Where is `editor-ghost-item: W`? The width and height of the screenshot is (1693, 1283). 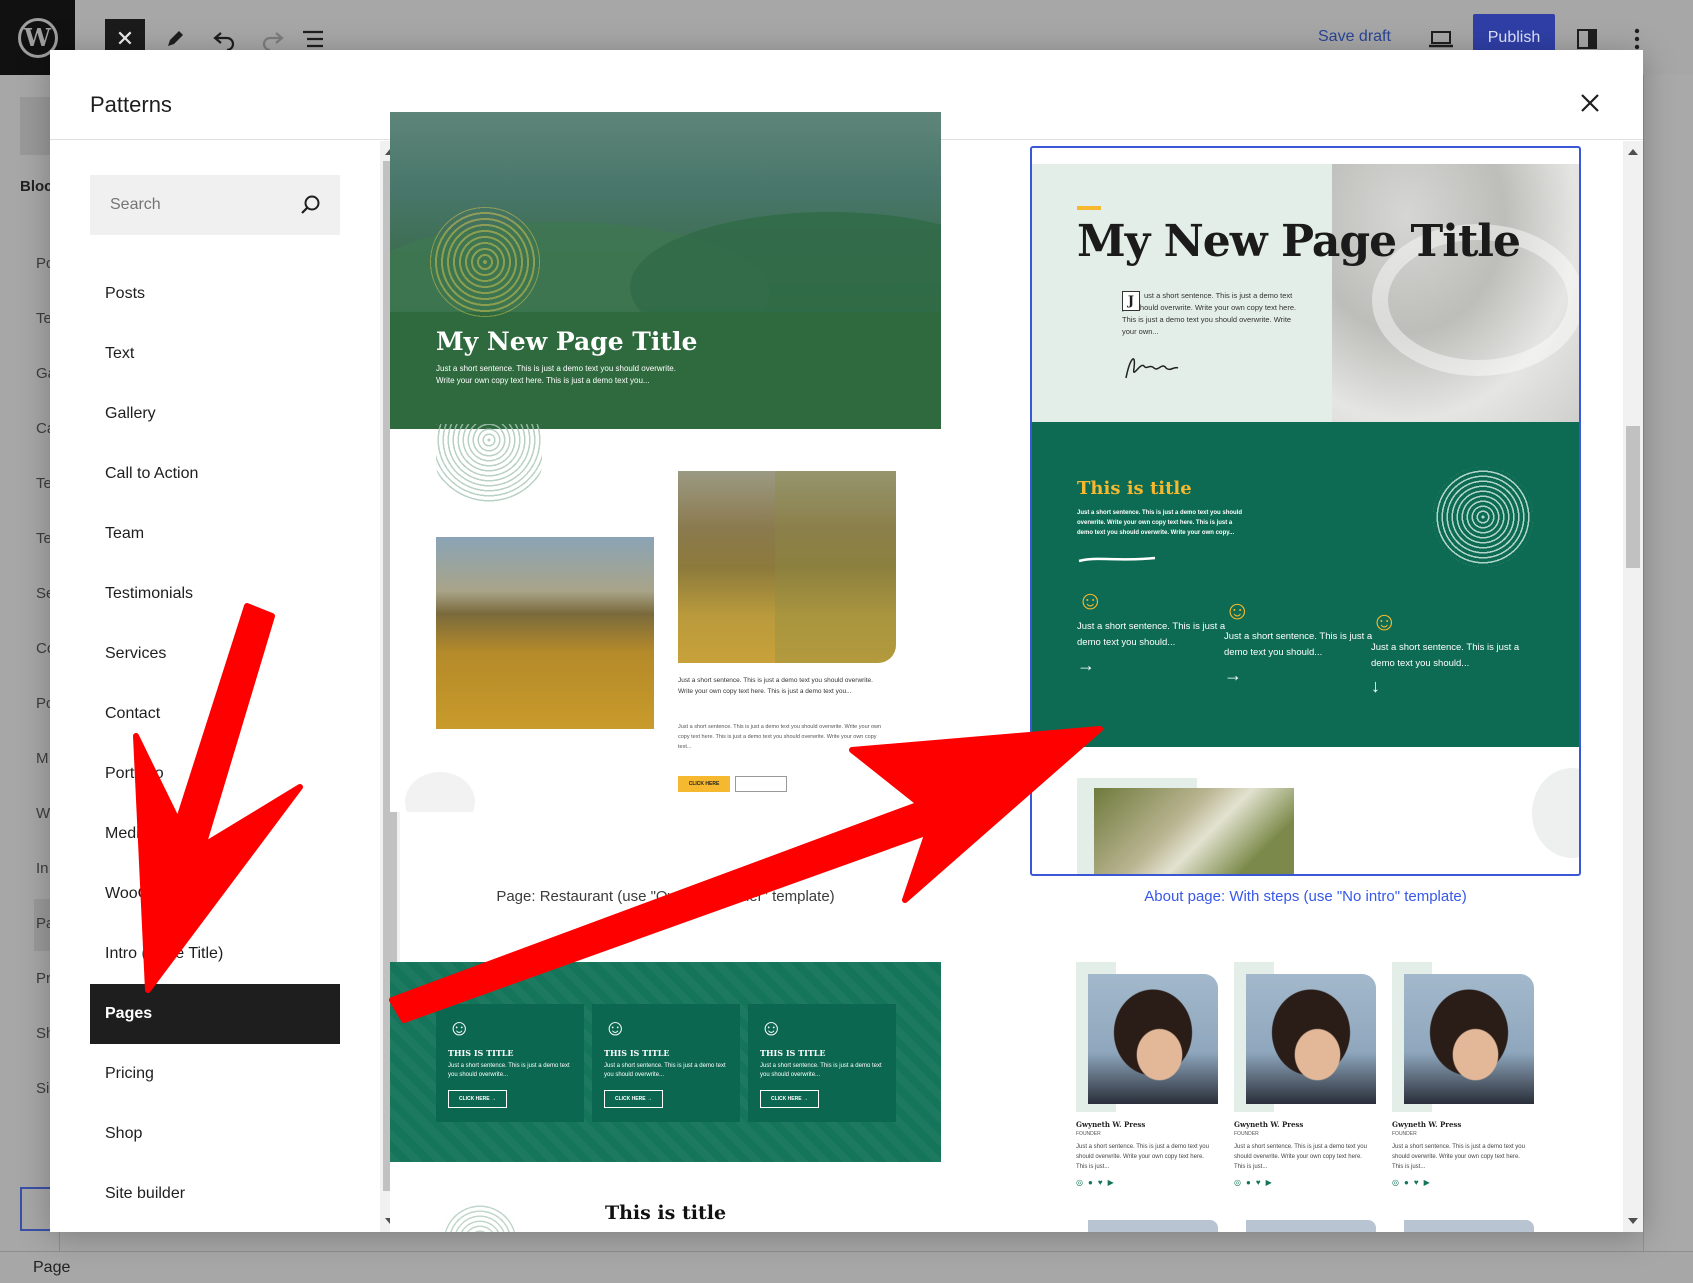
editor-ghost-item: W is located at coordinates (43, 813).